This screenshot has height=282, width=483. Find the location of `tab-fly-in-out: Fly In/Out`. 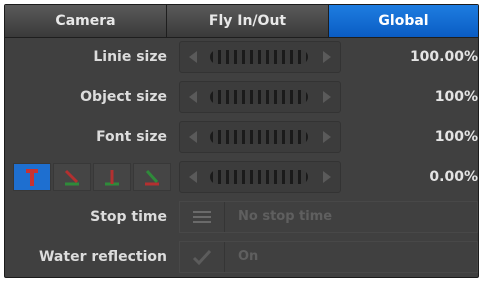

tab-fly-in-out: Fly In/Out is located at coordinates (248, 21).